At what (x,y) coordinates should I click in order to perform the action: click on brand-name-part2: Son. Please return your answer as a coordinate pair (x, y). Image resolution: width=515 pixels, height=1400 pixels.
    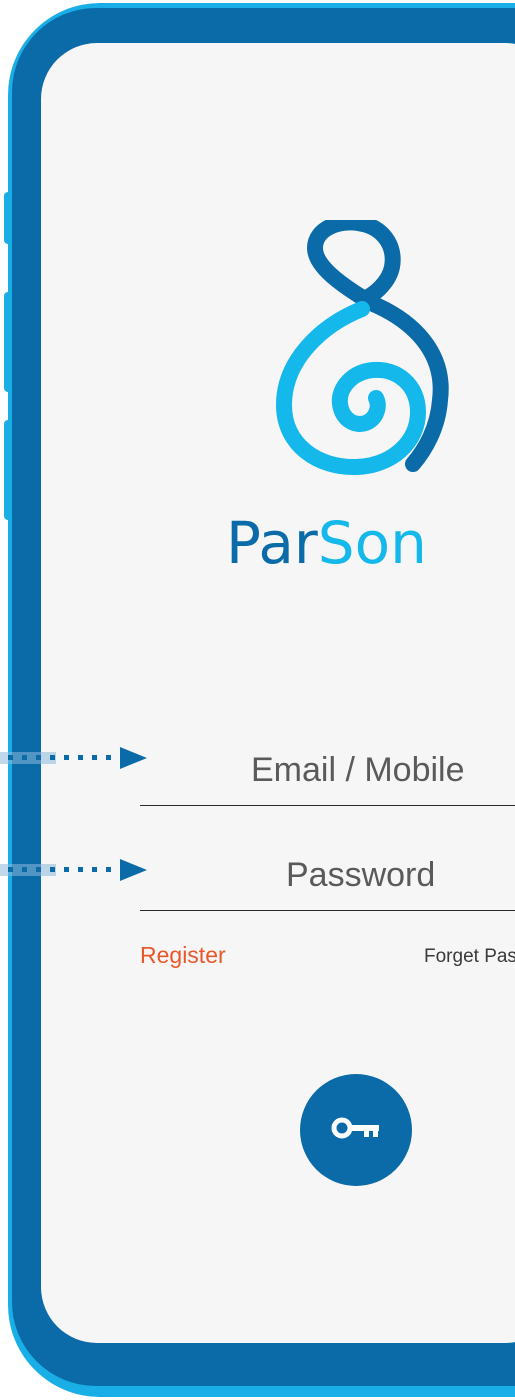
    Looking at the image, I should click on (372, 543).